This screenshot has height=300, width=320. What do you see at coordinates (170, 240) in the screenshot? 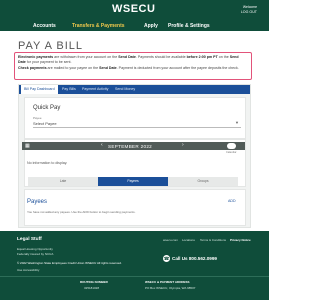
I see `footer-link-wsecu: wsecu.com` at bounding box center [170, 240].